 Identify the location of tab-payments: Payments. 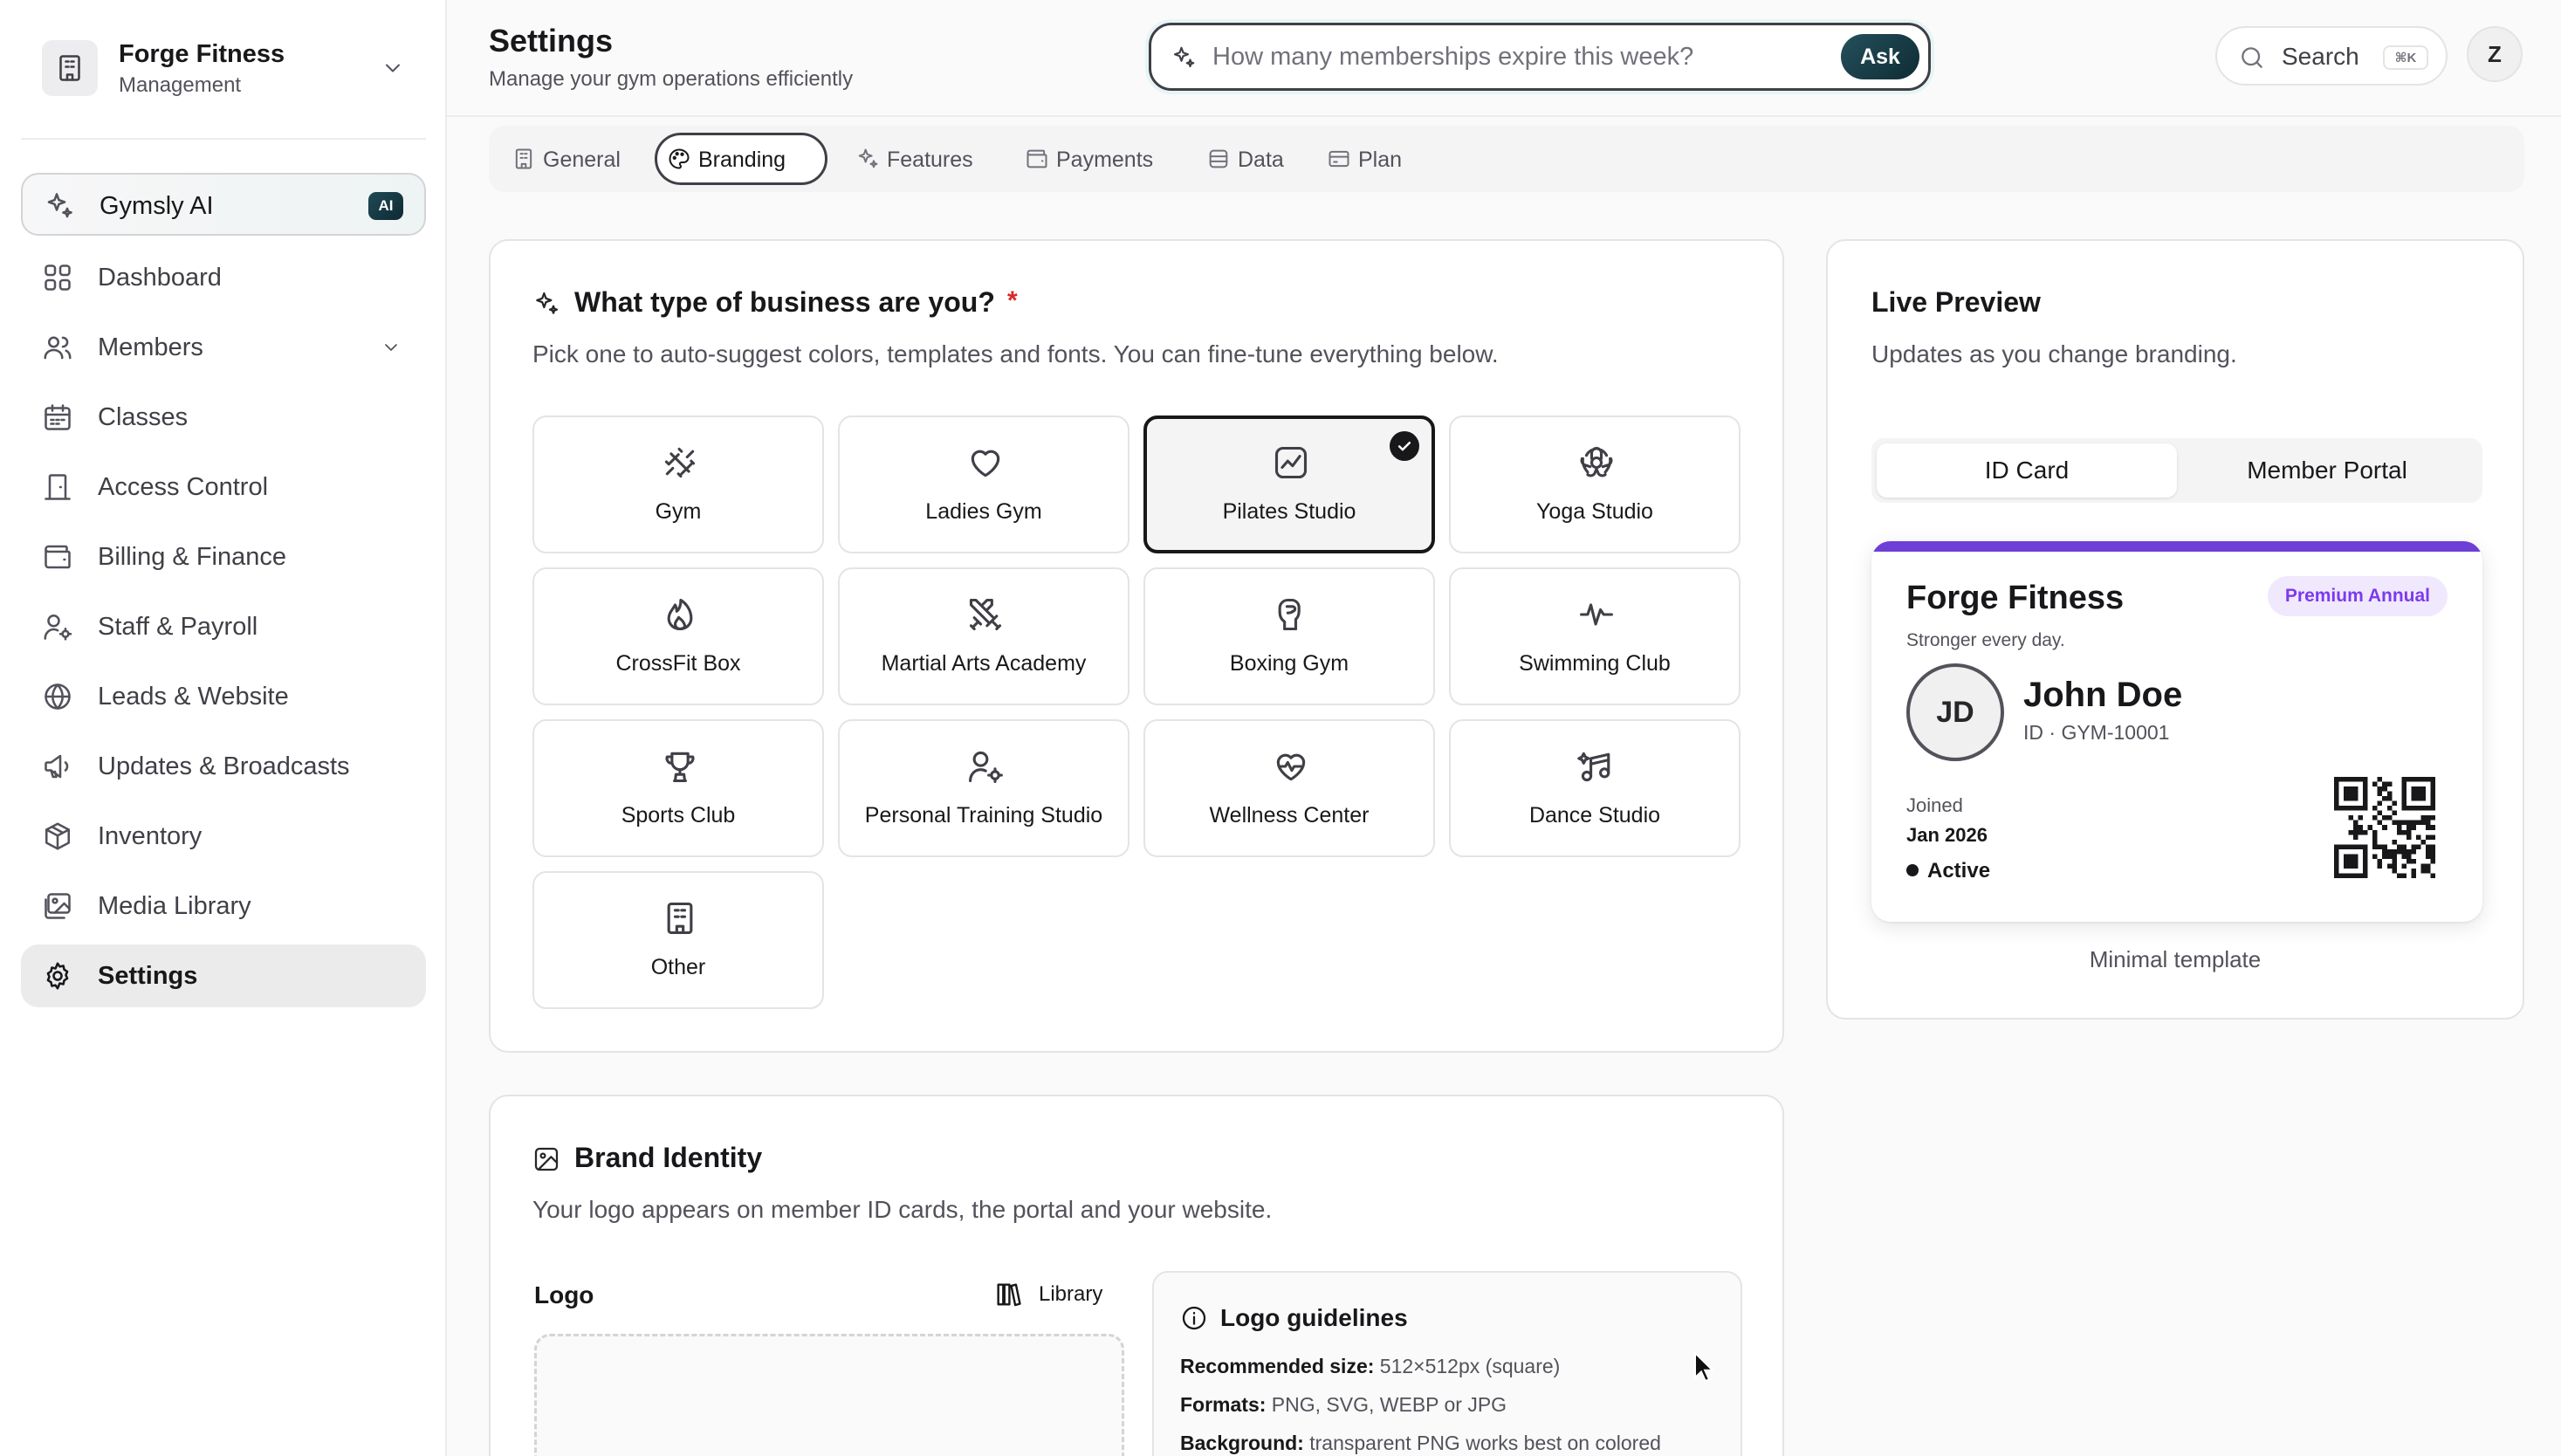
(1095, 159).